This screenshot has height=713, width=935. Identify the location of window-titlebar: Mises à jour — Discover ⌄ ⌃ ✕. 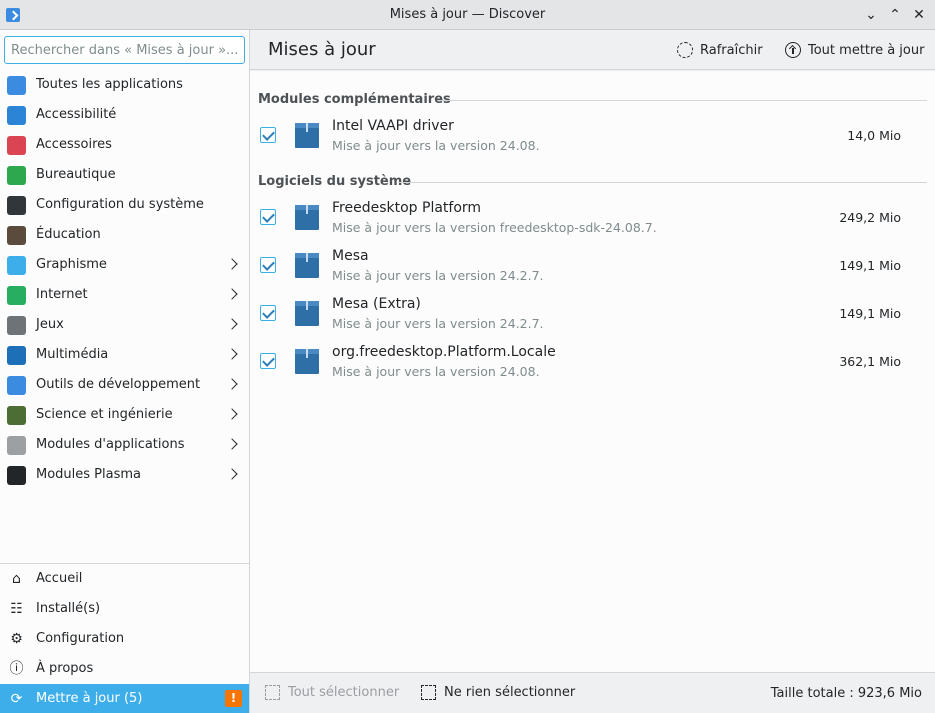
(467, 15).